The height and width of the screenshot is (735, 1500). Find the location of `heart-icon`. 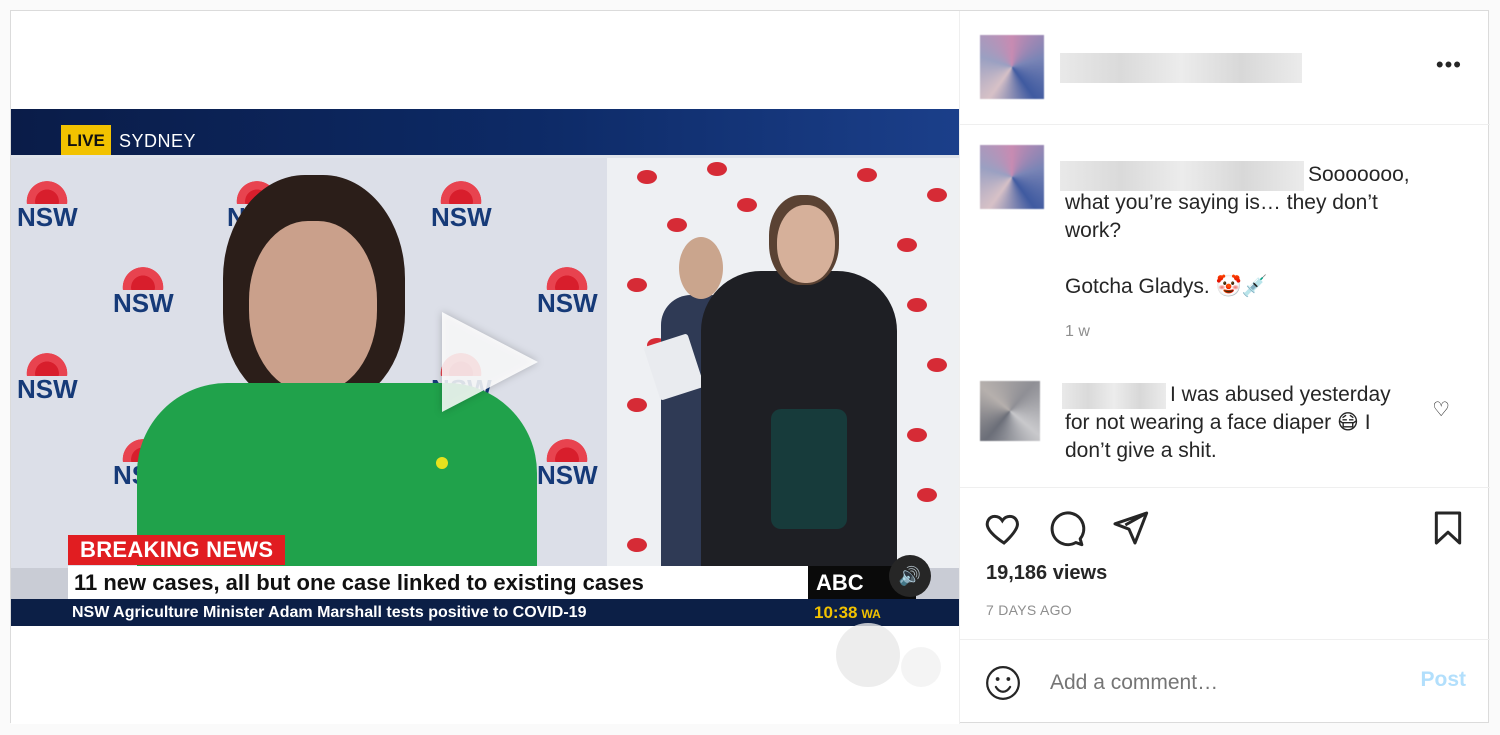

heart-icon is located at coordinates (1004, 528).